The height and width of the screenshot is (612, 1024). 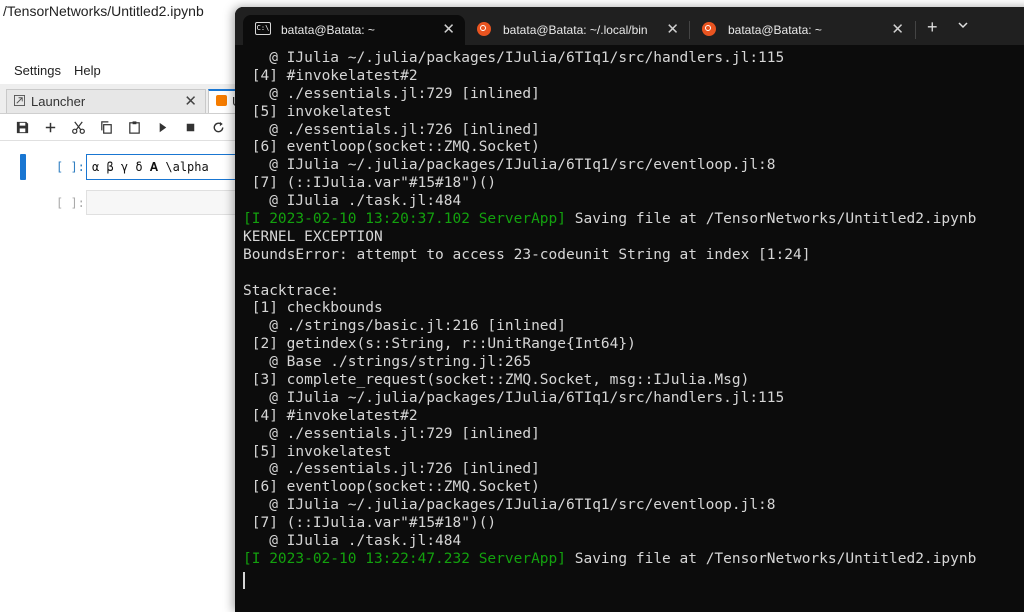 I want to click on terminal-tab-2: batata@Batata: ~/.local/bin ✕, so click(x=577, y=30).